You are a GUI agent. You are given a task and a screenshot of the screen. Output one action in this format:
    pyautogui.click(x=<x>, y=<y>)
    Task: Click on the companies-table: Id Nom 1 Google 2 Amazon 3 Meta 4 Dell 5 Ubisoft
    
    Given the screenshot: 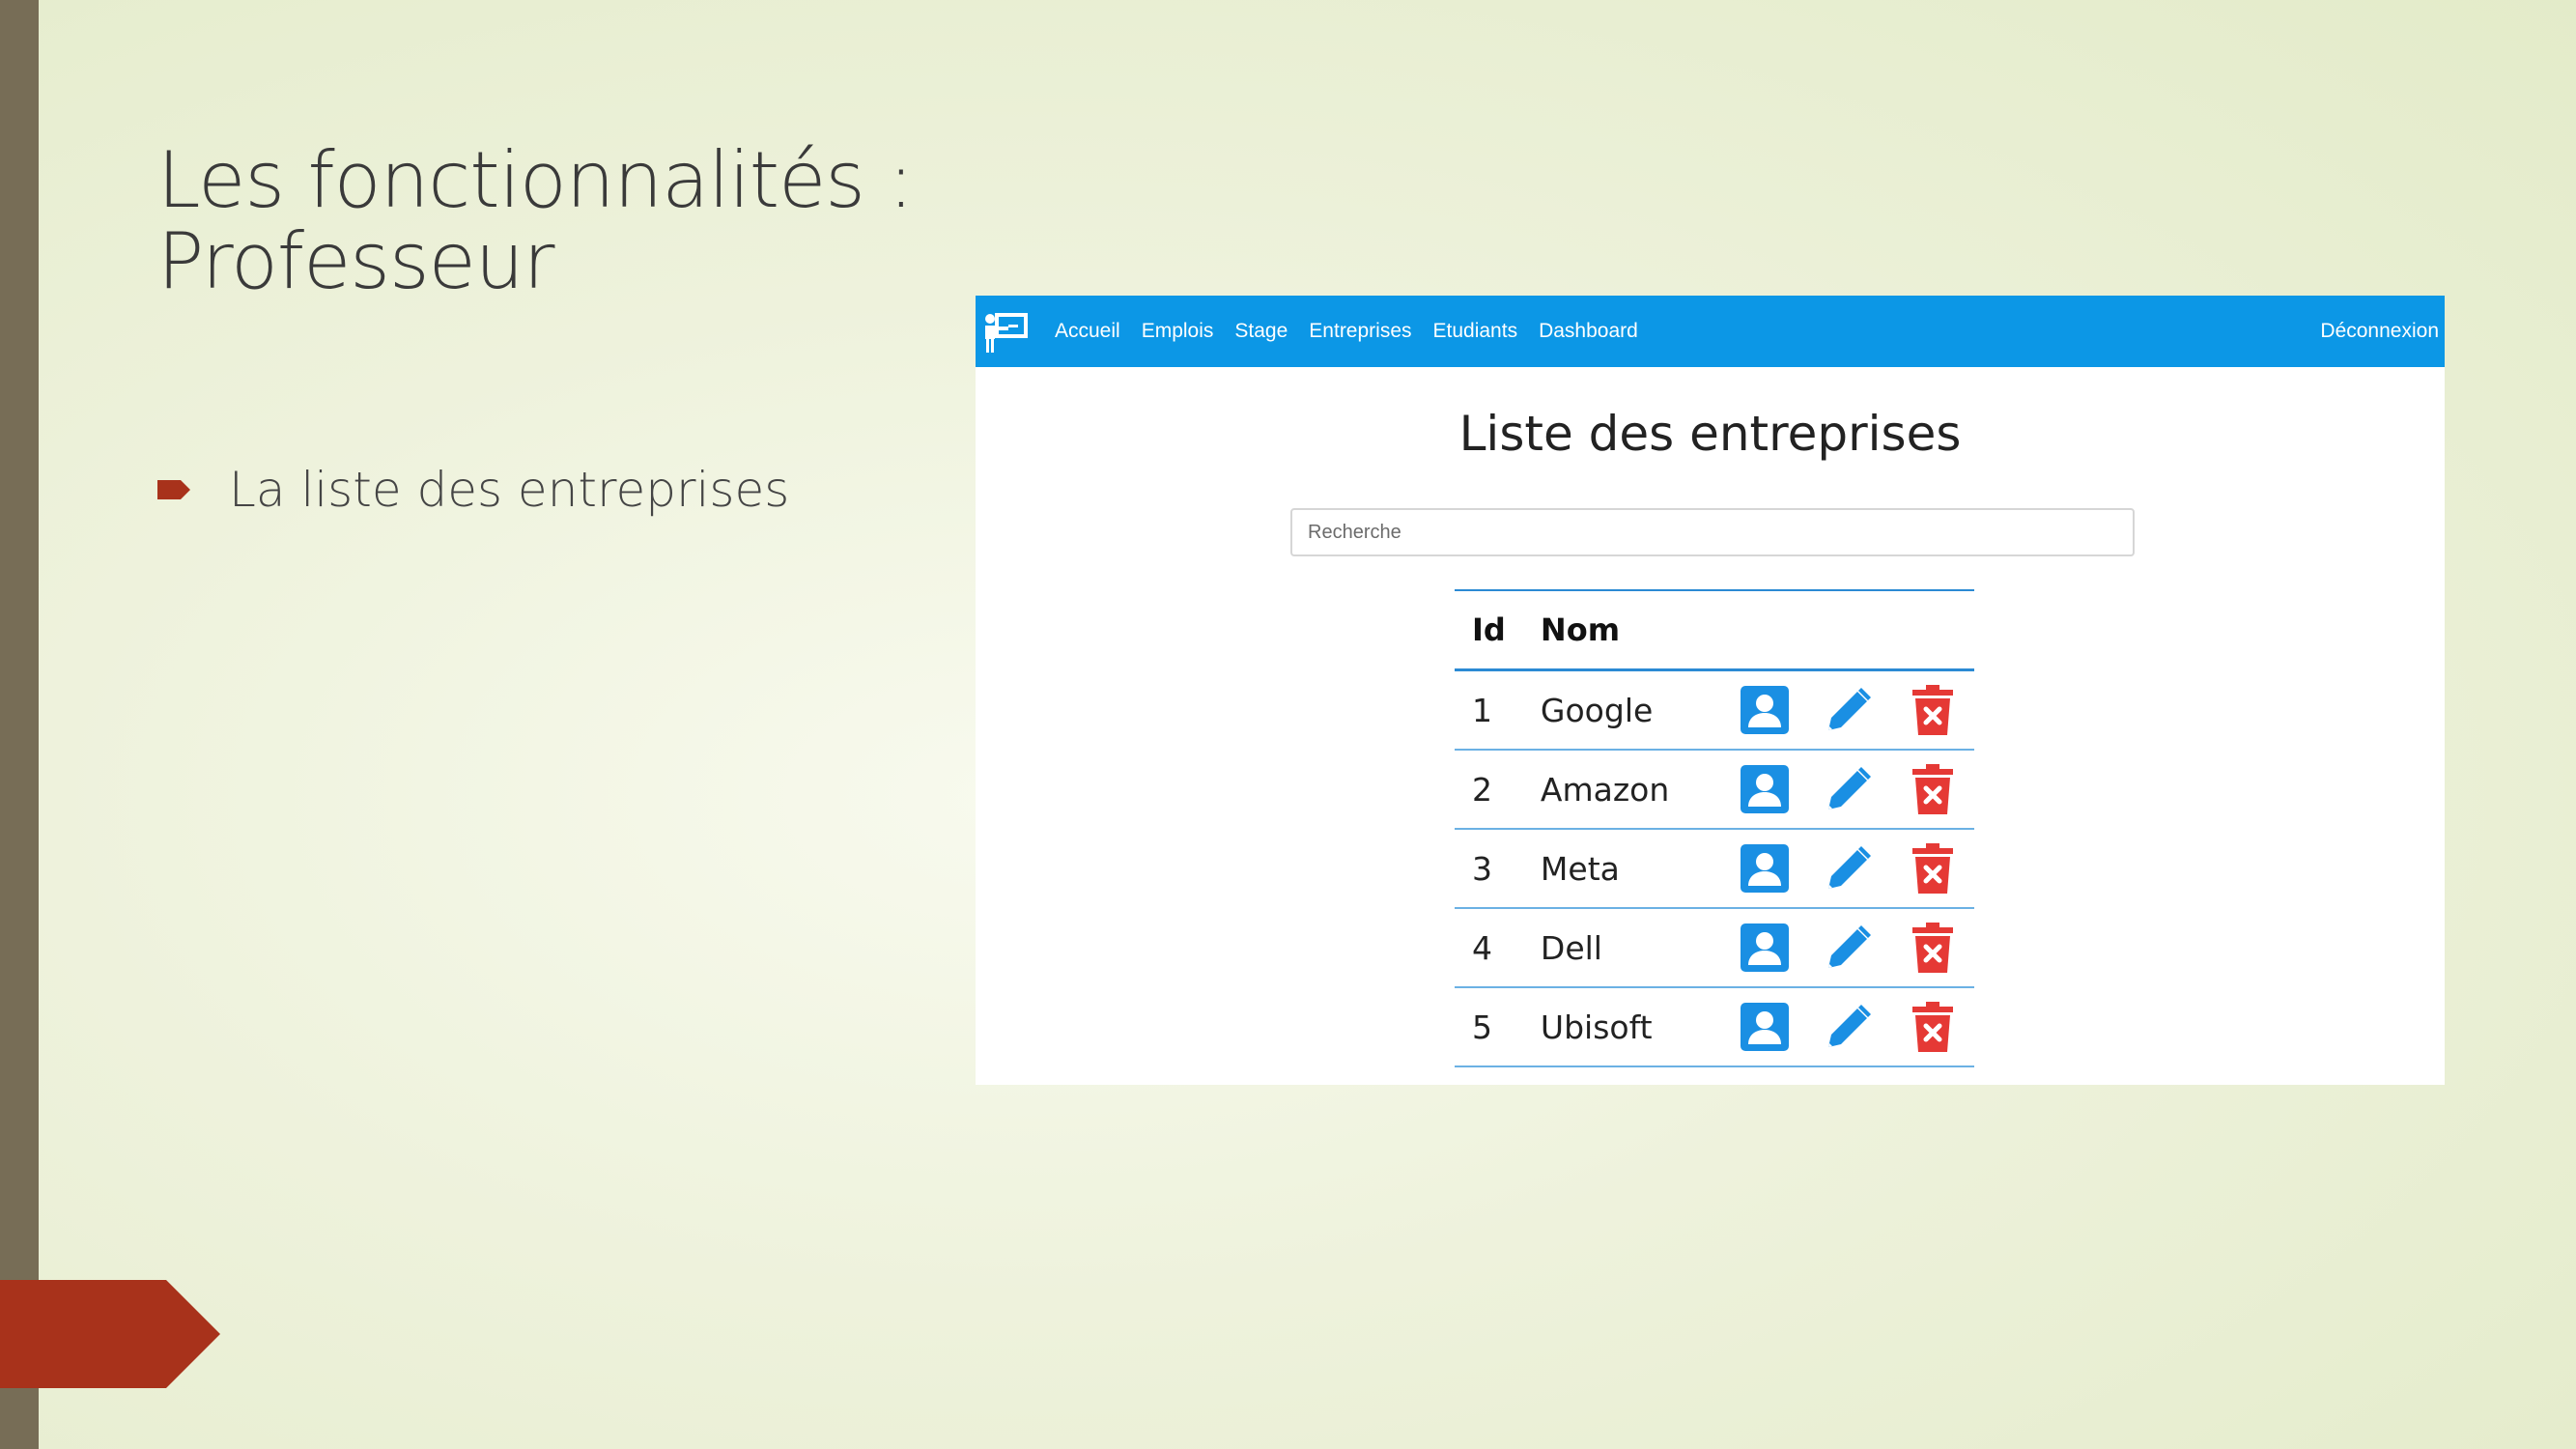 What is the action you would take?
    pyautogui.click(x=1714, y=828)
    